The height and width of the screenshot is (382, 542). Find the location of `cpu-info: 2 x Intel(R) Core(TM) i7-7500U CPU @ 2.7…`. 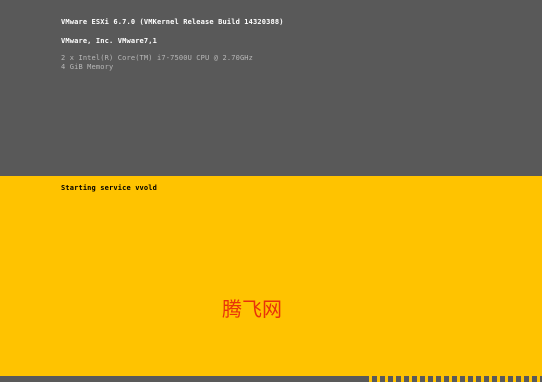

cpu-info: 2 x Intel(R) Core(TM) i7-7500U CPU @ 2.7… is located at coordinates (157, 58).